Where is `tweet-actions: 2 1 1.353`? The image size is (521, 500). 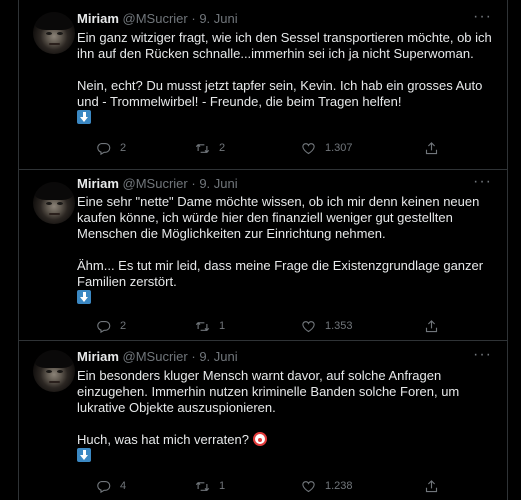 tweet-actions: 2 1 1.353 is located at coordinates (262, 326).